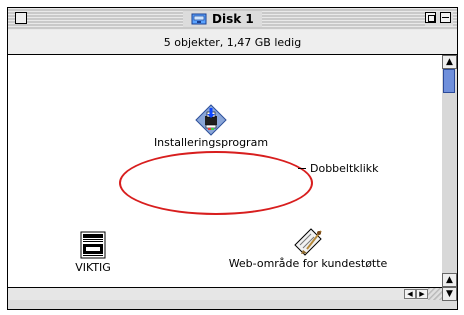  What do you see at coordinates (93, 267) in the screenshot?
I see `viktig-label: VIKTIG` at bounding box center [93, 267].